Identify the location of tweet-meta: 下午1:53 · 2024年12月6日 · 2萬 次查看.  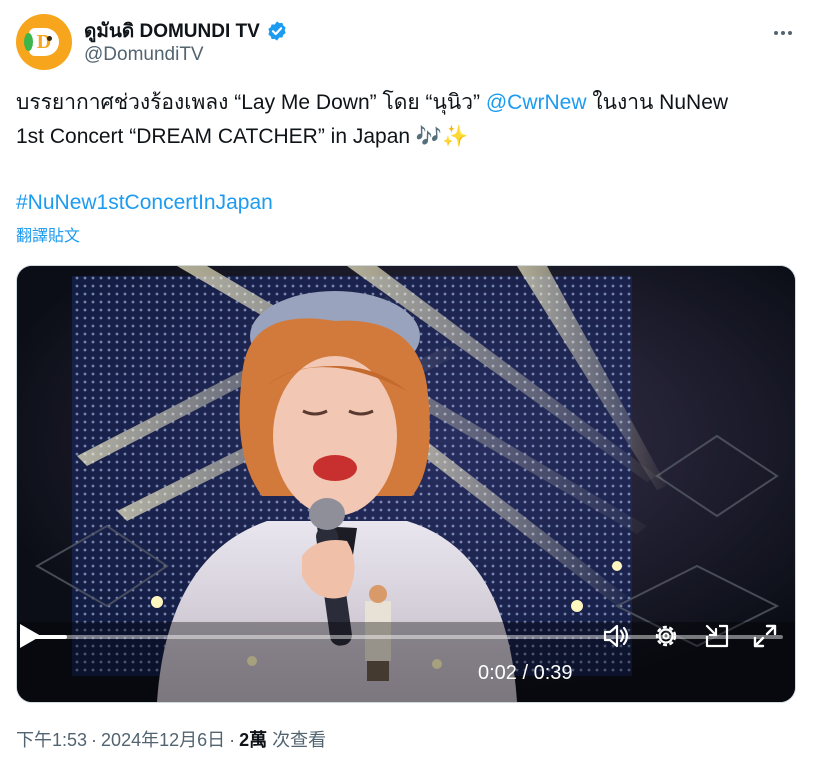
(171, 739).